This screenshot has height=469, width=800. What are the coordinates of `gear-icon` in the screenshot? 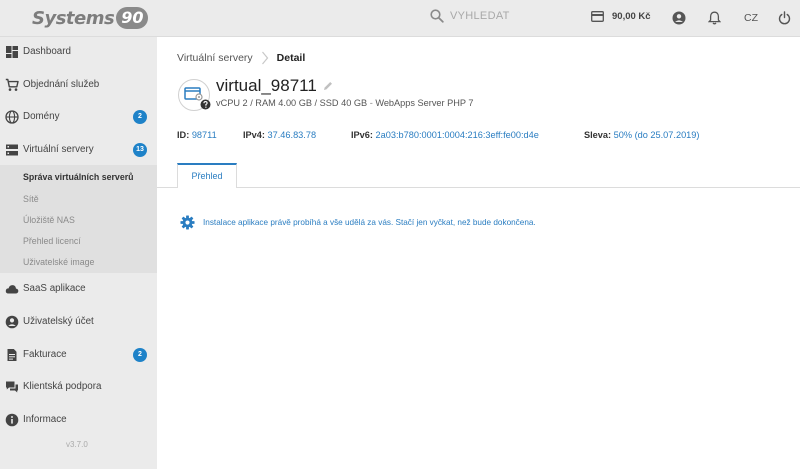 It's located at (187, 222).